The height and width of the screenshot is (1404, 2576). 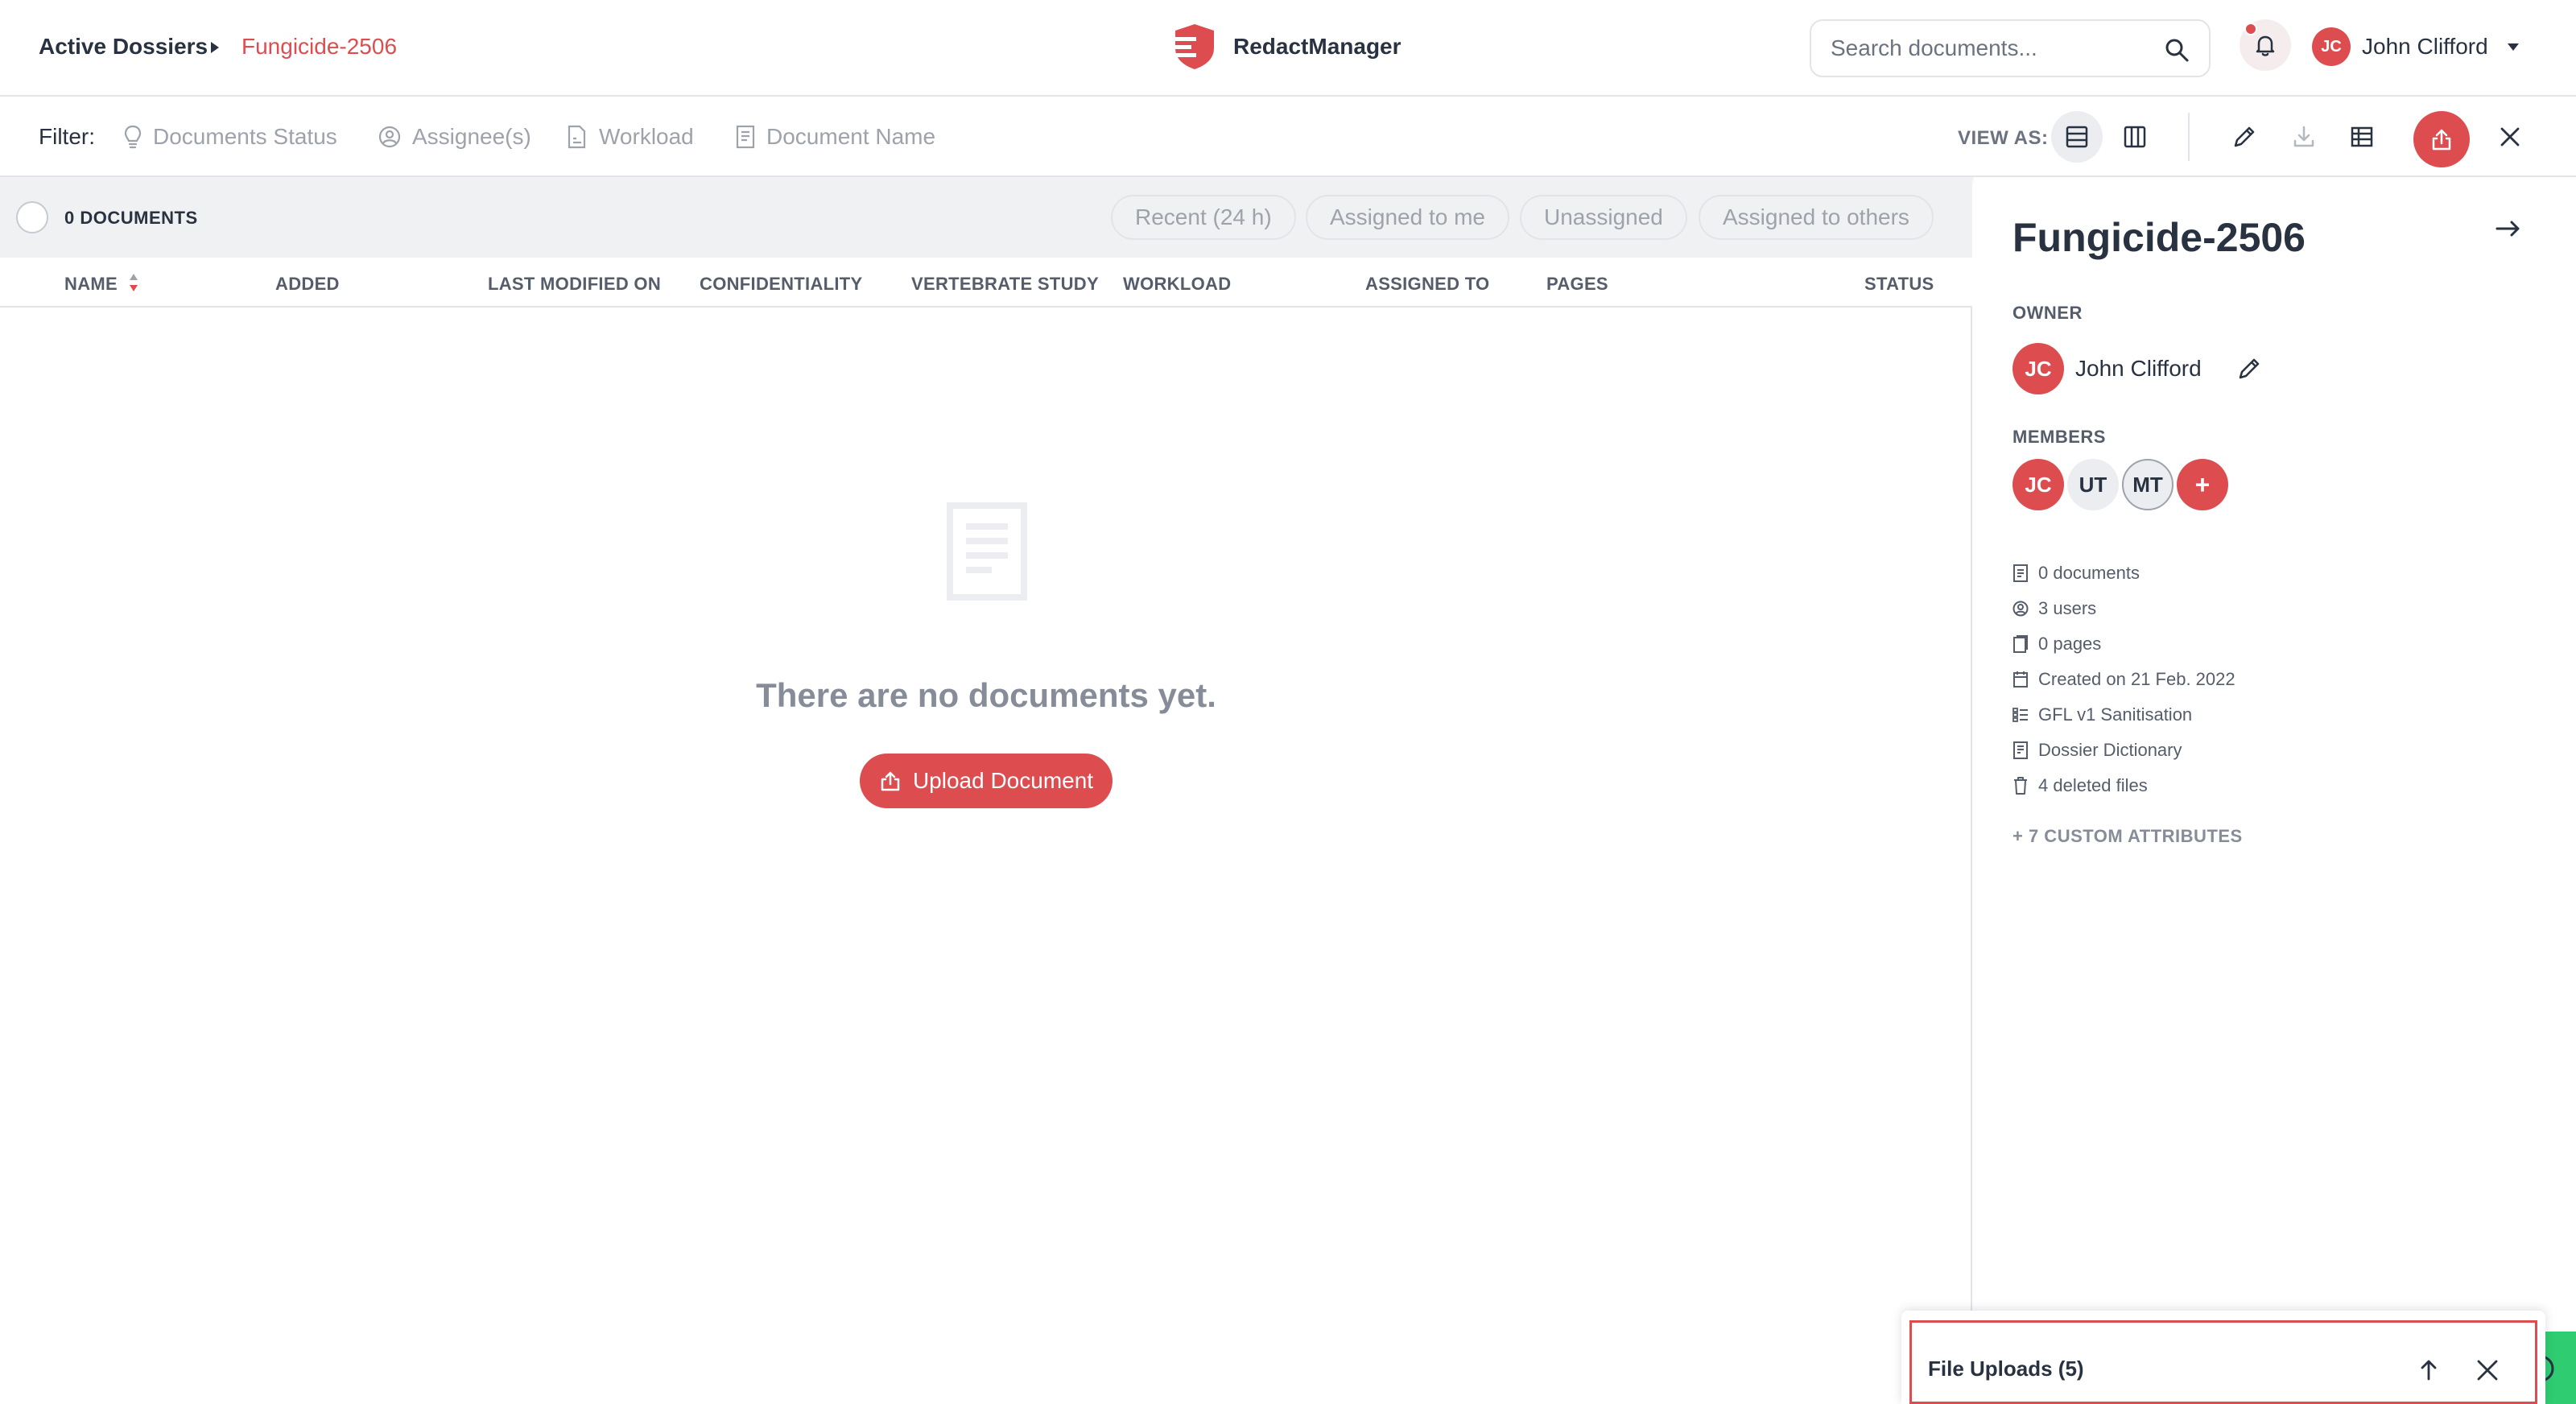 I want to click on member-avatar: MT, so click(x=2148, y=485).